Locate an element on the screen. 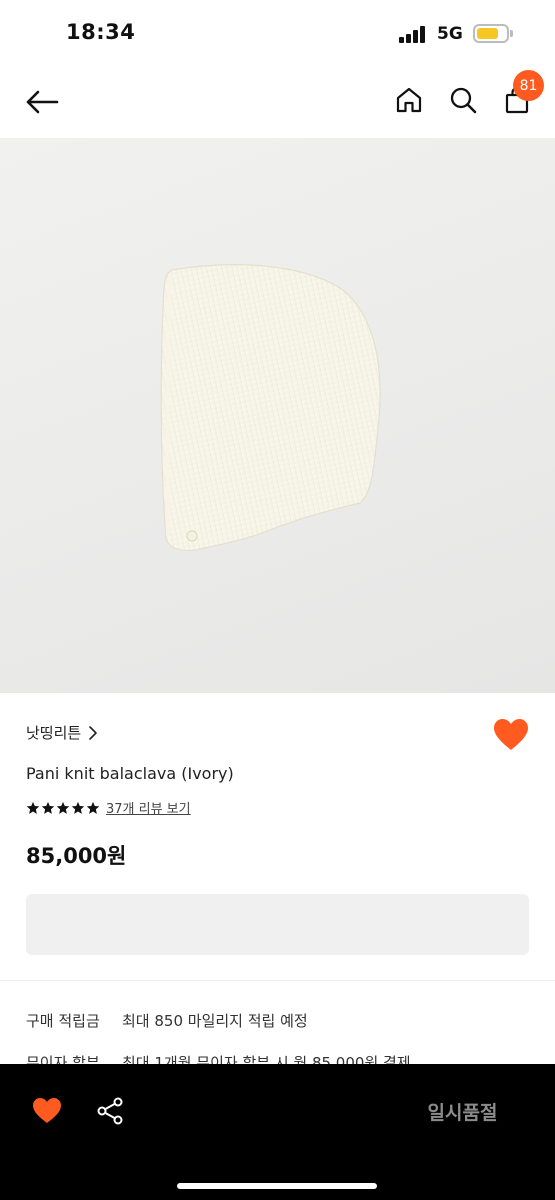  info-row-points: 구매 적립금 최대 850 마일리지 적립 예정 is located at coordinates (167, 1020).